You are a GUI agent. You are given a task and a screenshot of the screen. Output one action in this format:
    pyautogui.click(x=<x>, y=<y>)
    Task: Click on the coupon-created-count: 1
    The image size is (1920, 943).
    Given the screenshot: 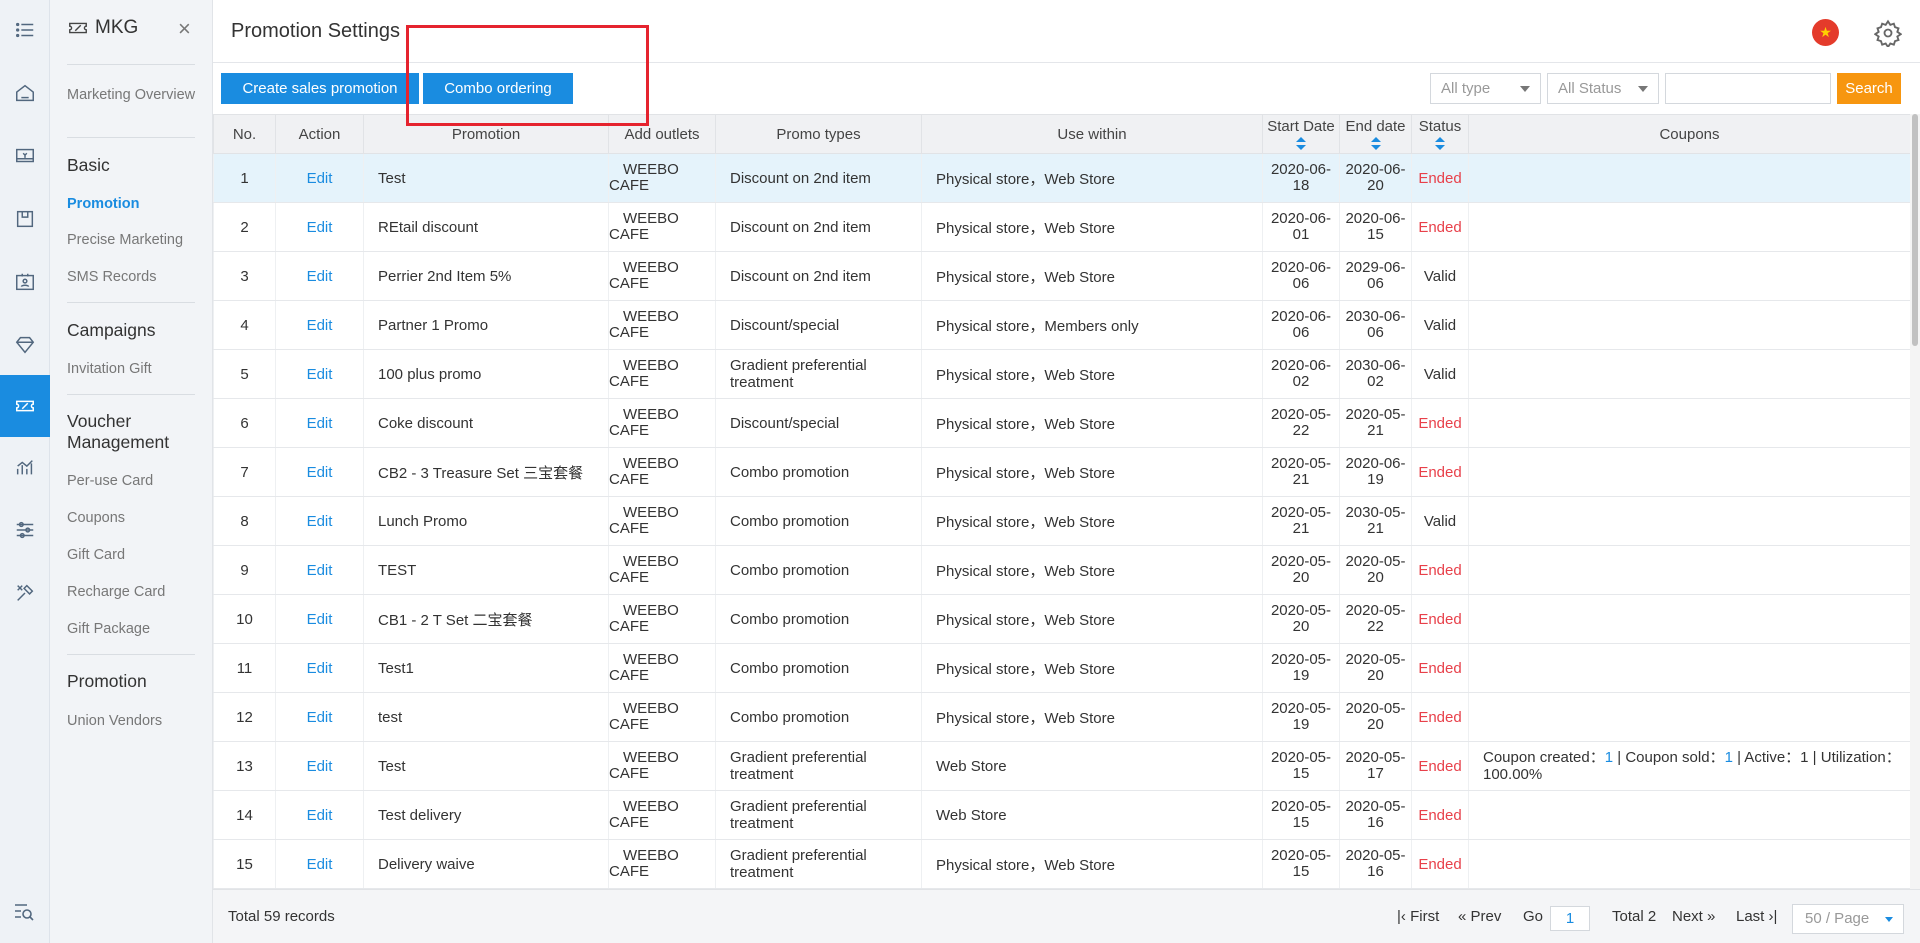 What is the action you would take?
    pyautogui.click(x=1609, y=757)
    